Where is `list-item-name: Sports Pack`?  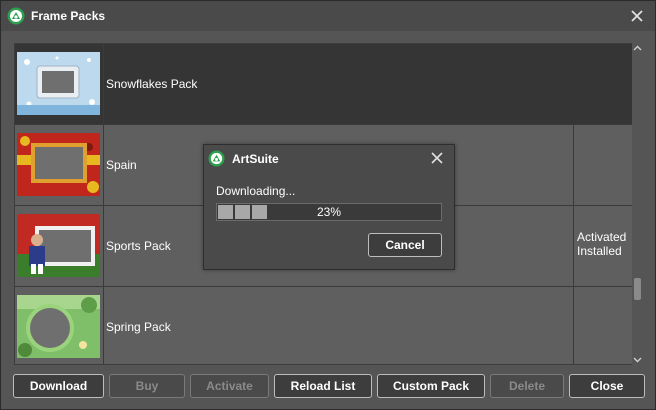
list-item-name: Sports Pack is located at coordinates (138, 246).